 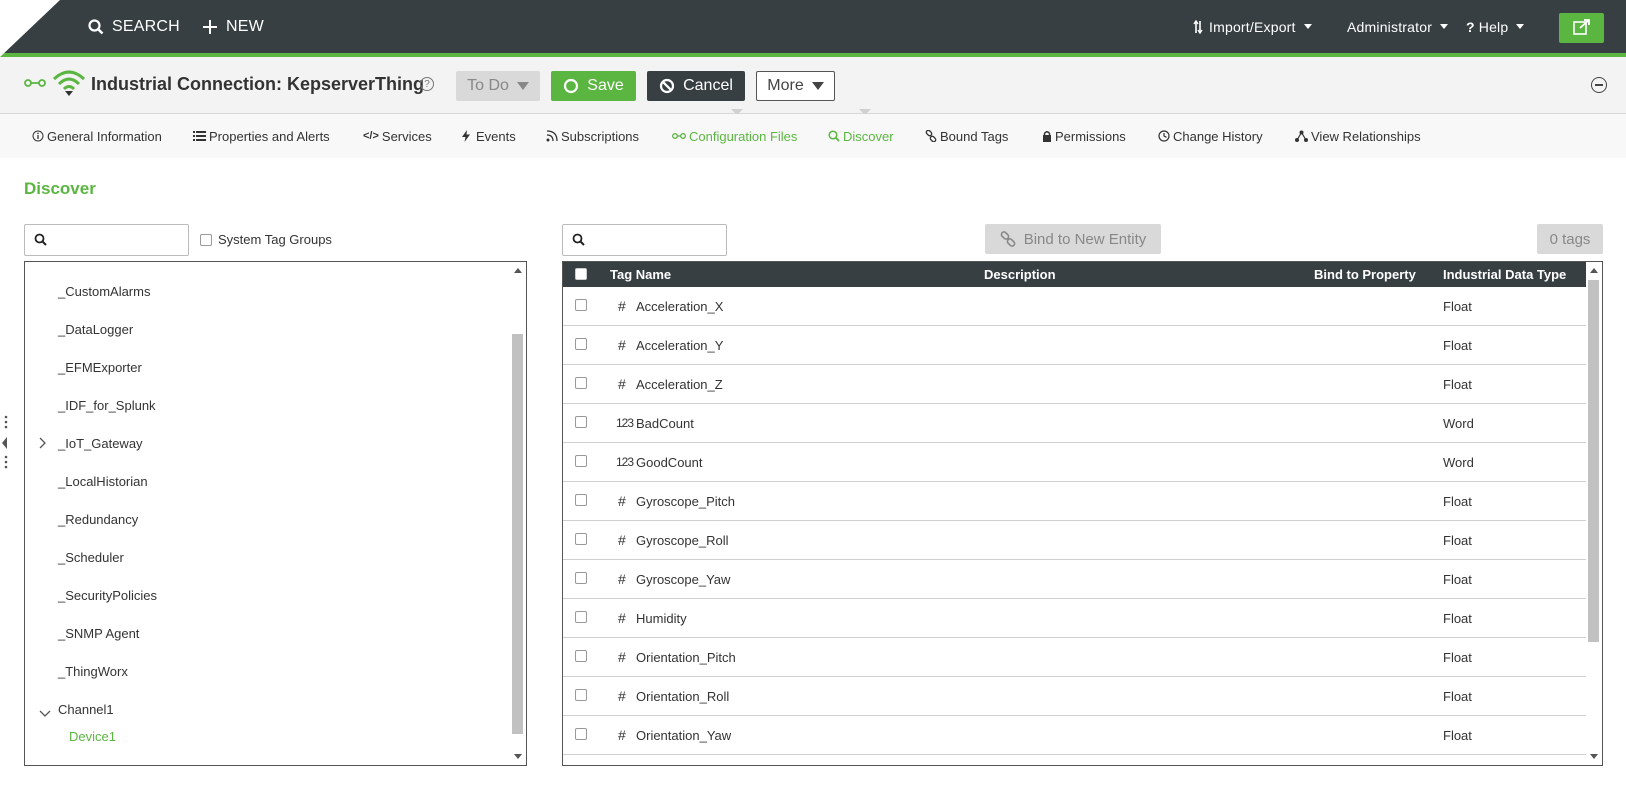 I want to click on tag-name: Acceleration_Y, so click(x=680, y=345).